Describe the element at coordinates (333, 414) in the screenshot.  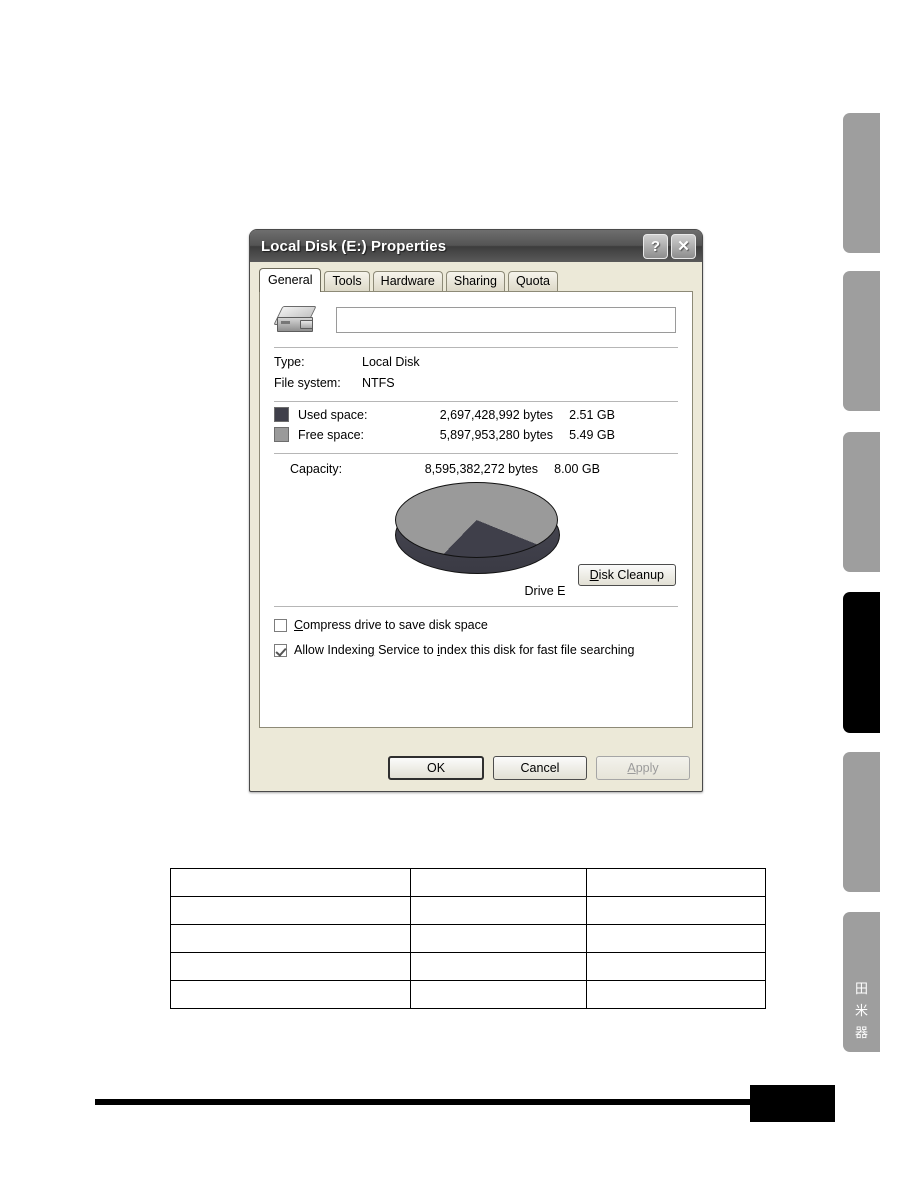
I see `used-space-label: Used space:` at that location.